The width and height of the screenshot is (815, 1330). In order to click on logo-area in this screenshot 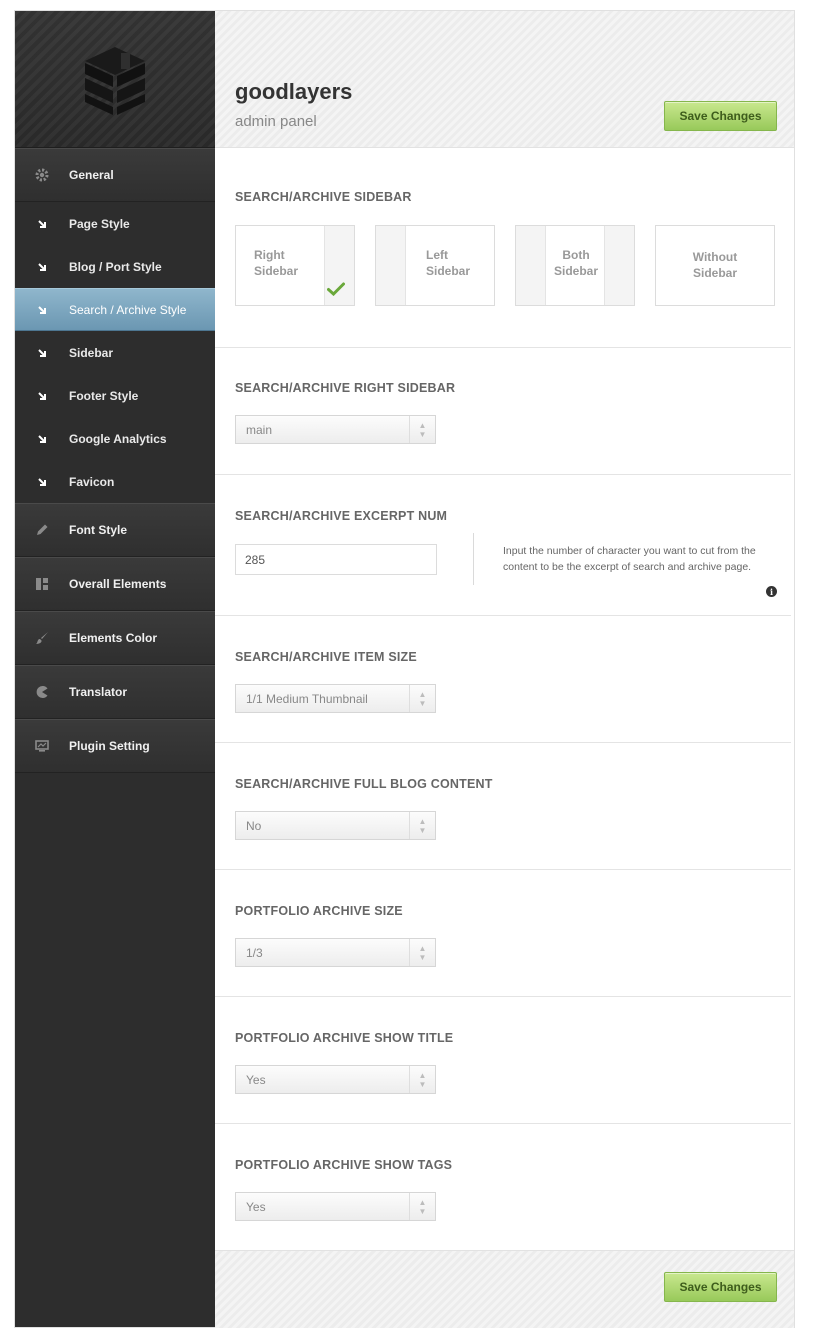, I will do `click(115, 79)`.